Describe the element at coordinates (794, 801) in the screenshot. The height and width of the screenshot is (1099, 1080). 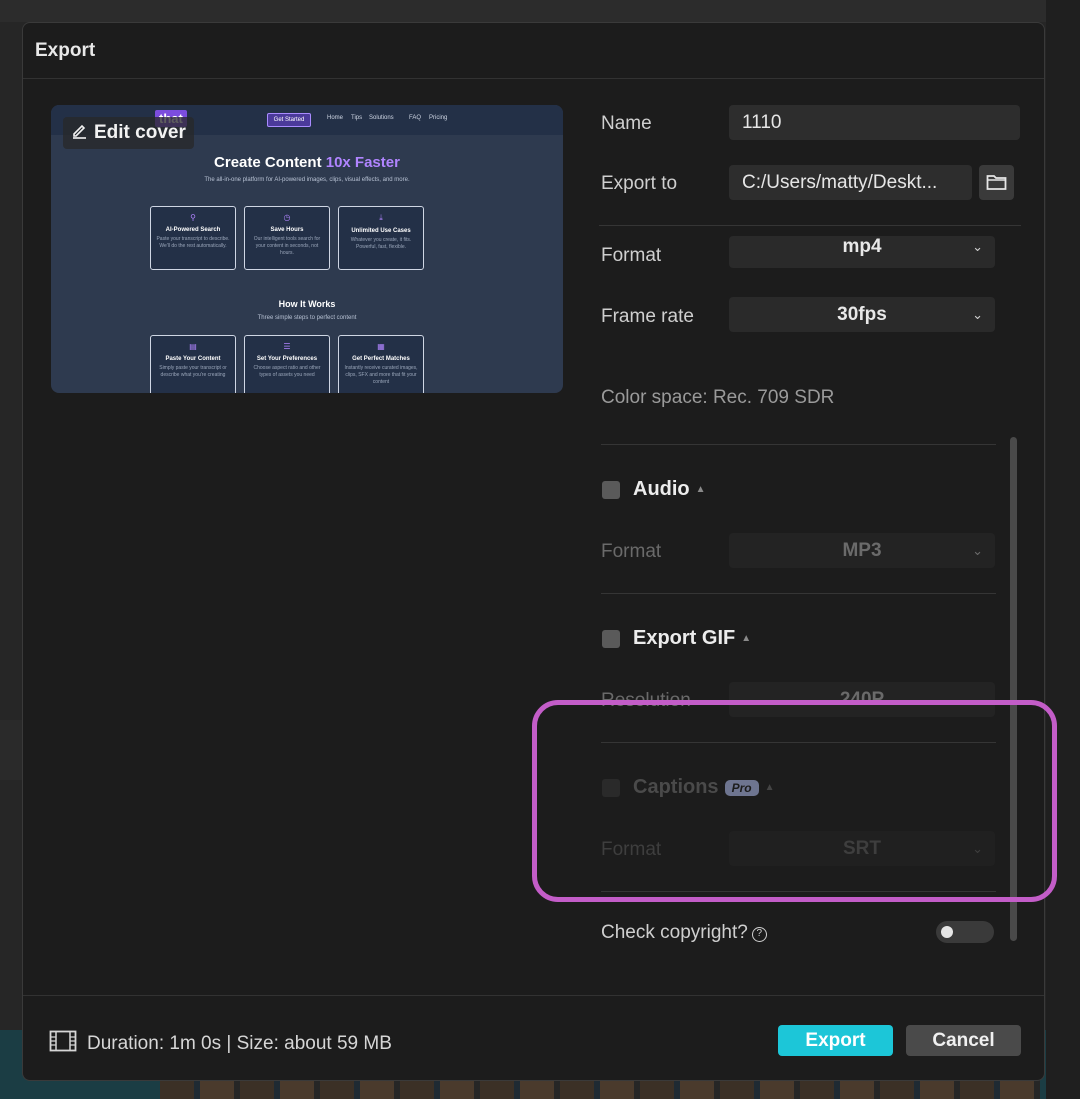
I see `captions-highlight-annotation` at that location.